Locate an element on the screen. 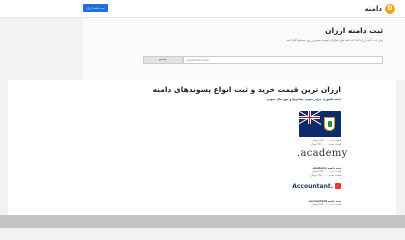  hero-title: ثبت دامنه ارزان is located at coordinates (354, 30).